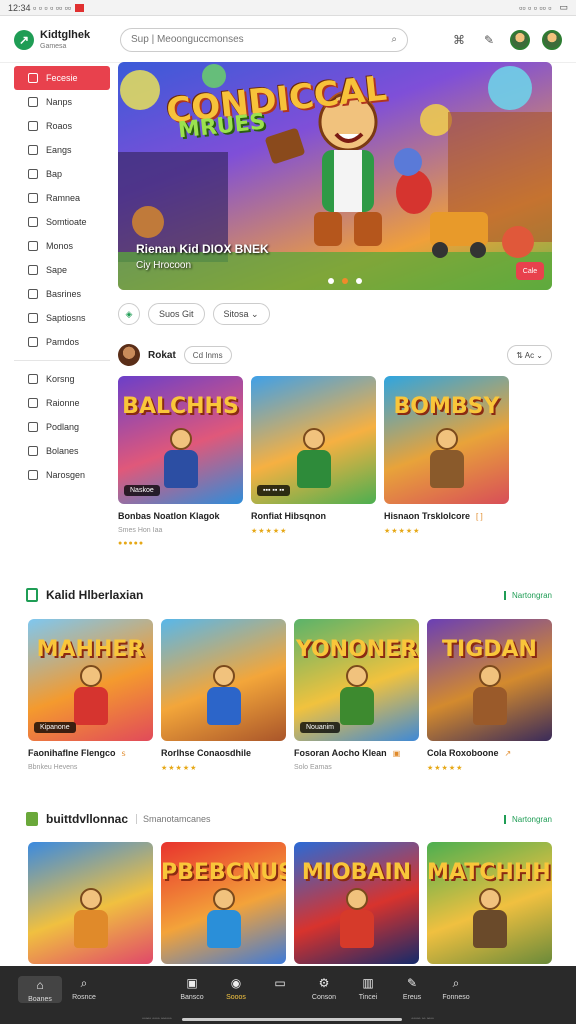  I want to click on game-thumbnail: ▪▪▪ ▪▪ ▪▪, so click(313, 440).